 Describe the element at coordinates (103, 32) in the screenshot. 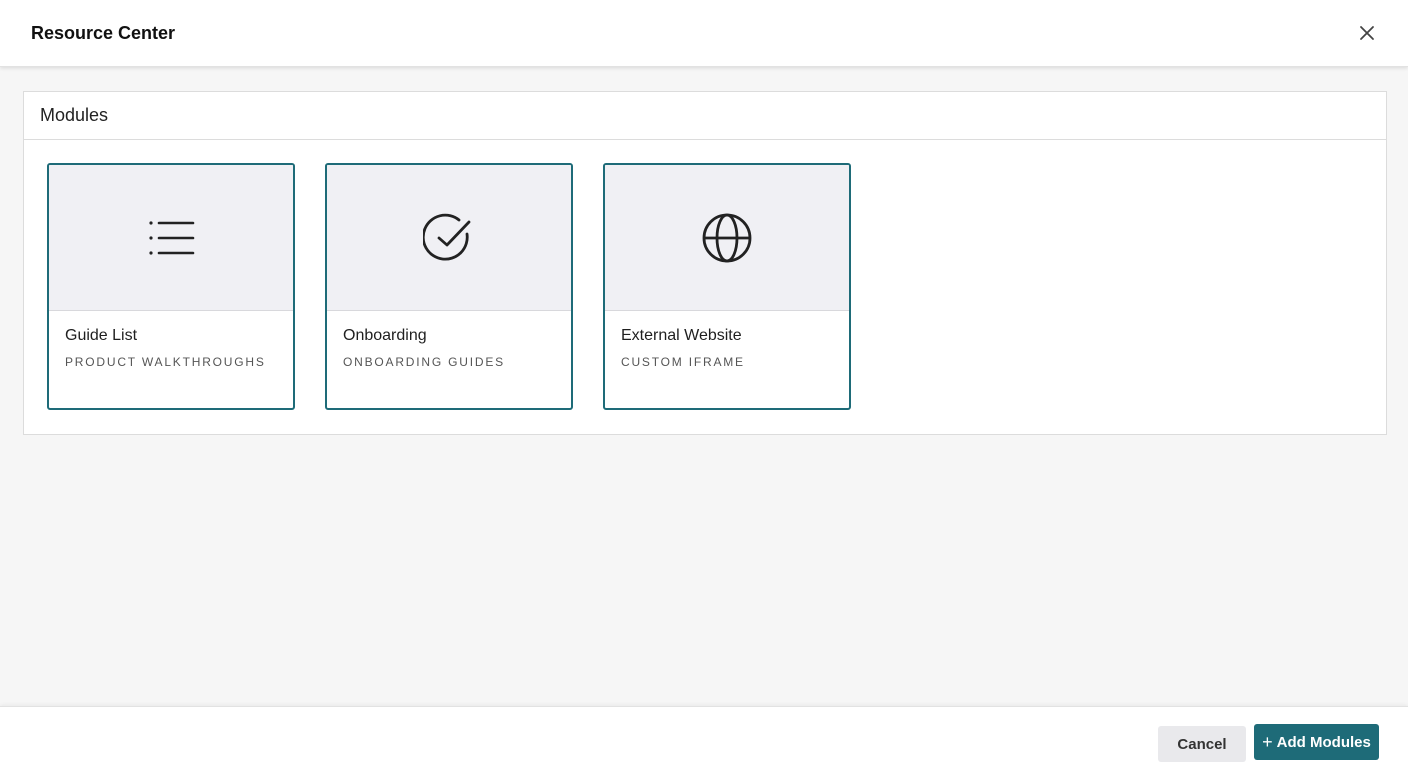

I see `modal-title: Resource Center` at that location.